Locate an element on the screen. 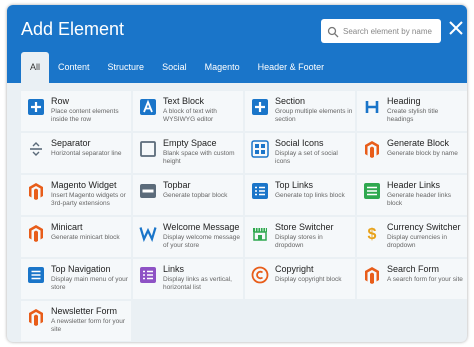  dollar-icon: $ is located at coordinates (372, 233).